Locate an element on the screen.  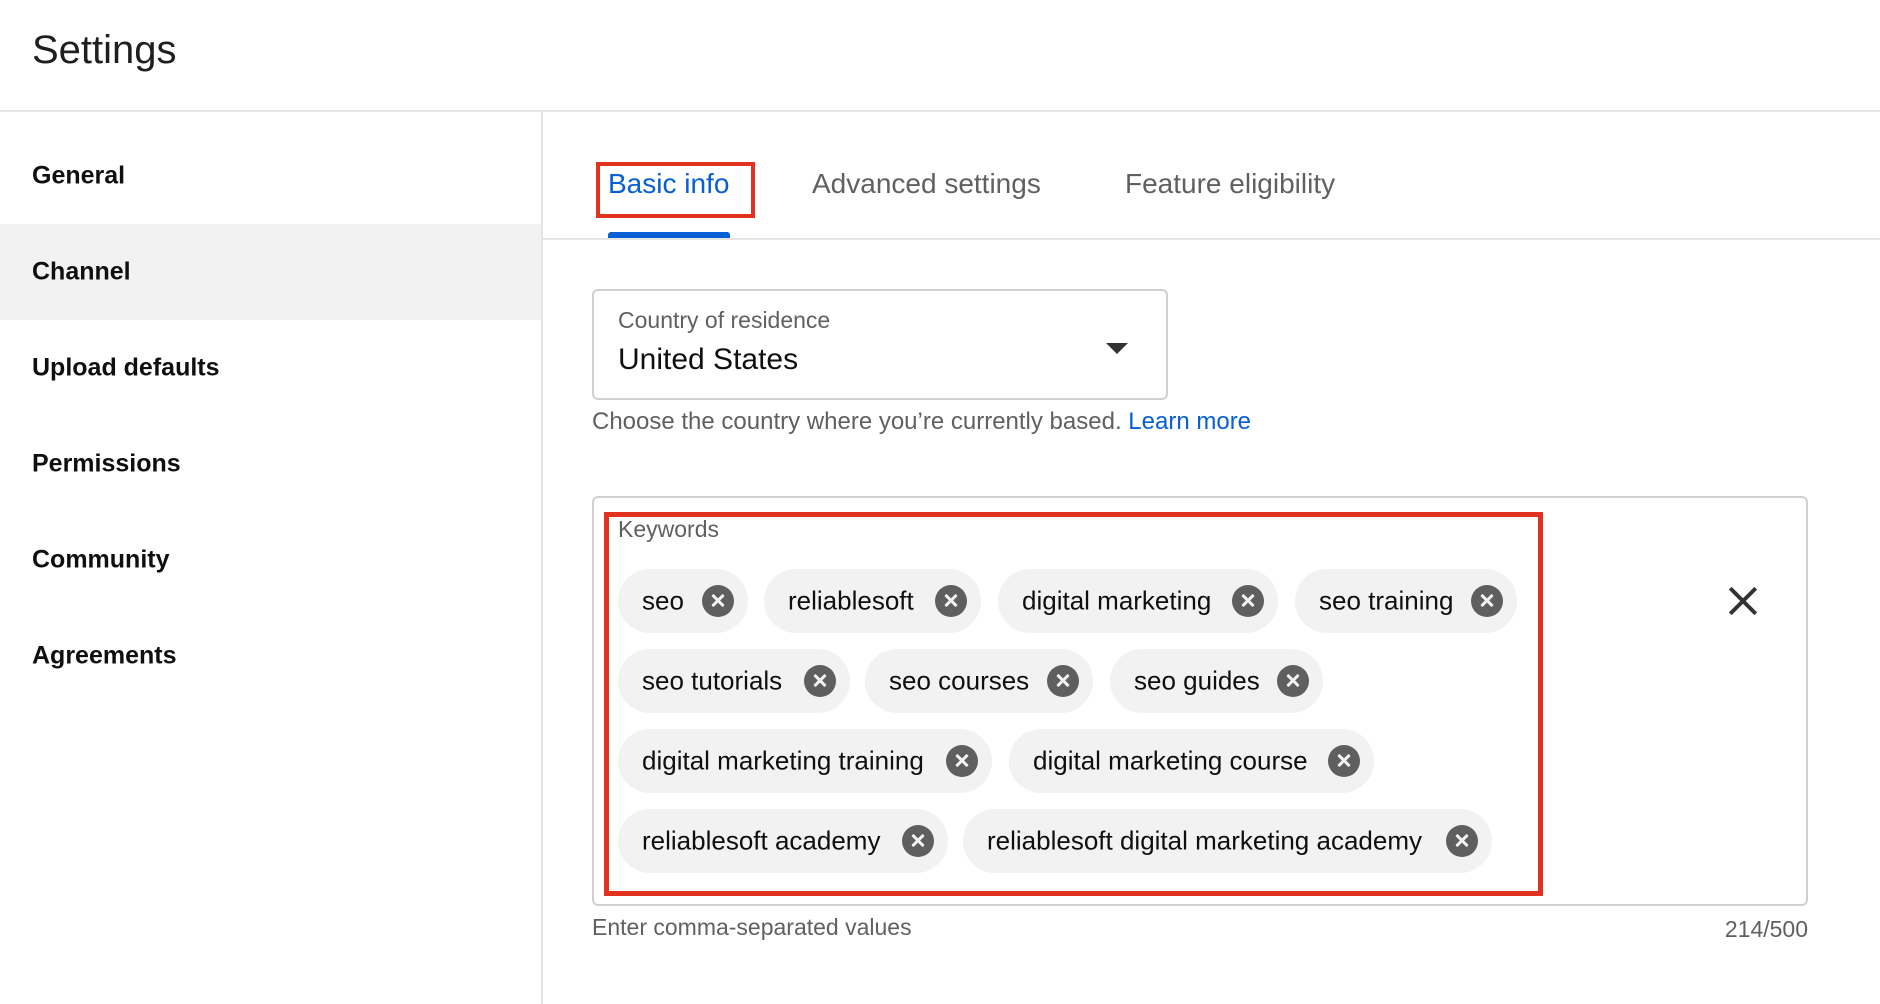
sidebar-item-label: Channel is located at coordinates (81, 271).